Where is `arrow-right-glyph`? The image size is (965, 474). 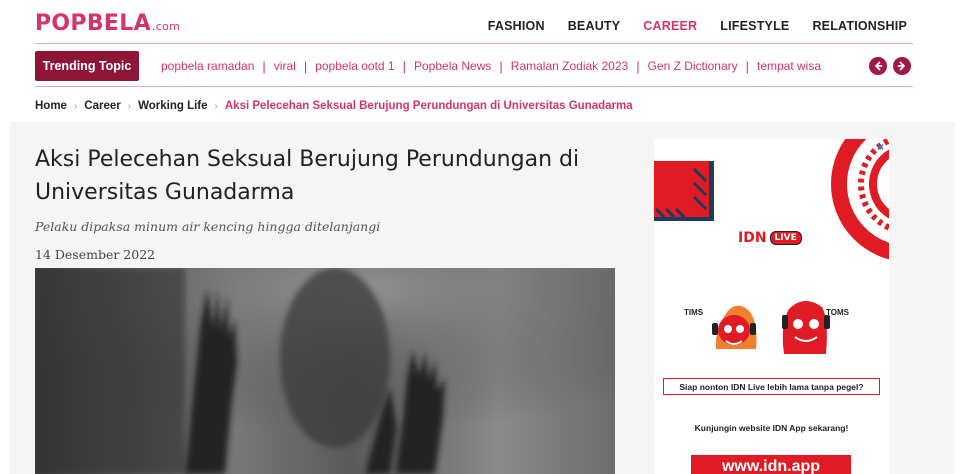 arrow-right-glyph is located at coordinates (901, 66).